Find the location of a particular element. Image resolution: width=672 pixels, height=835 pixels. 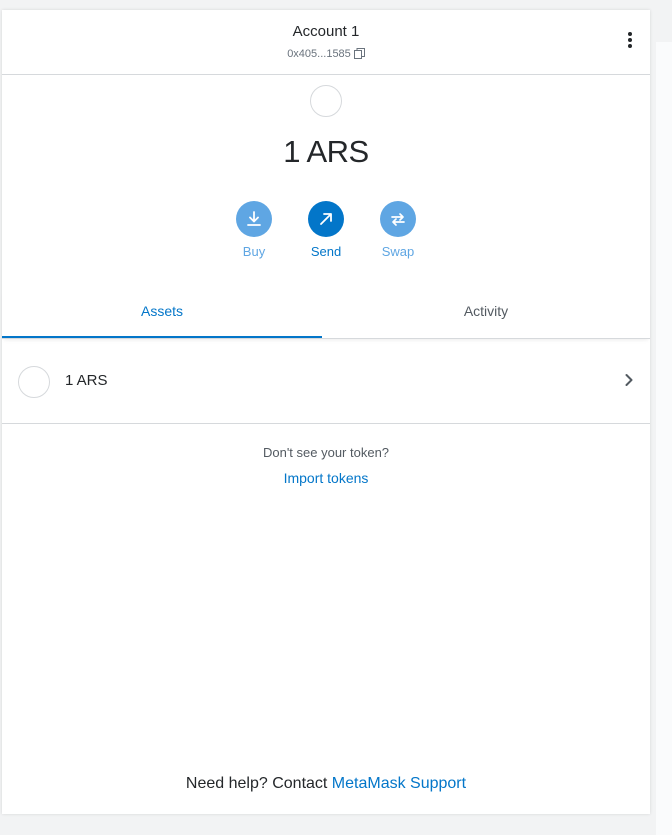

account-header: Account 1 0x405...1585 is located at coordinates (326, 42).